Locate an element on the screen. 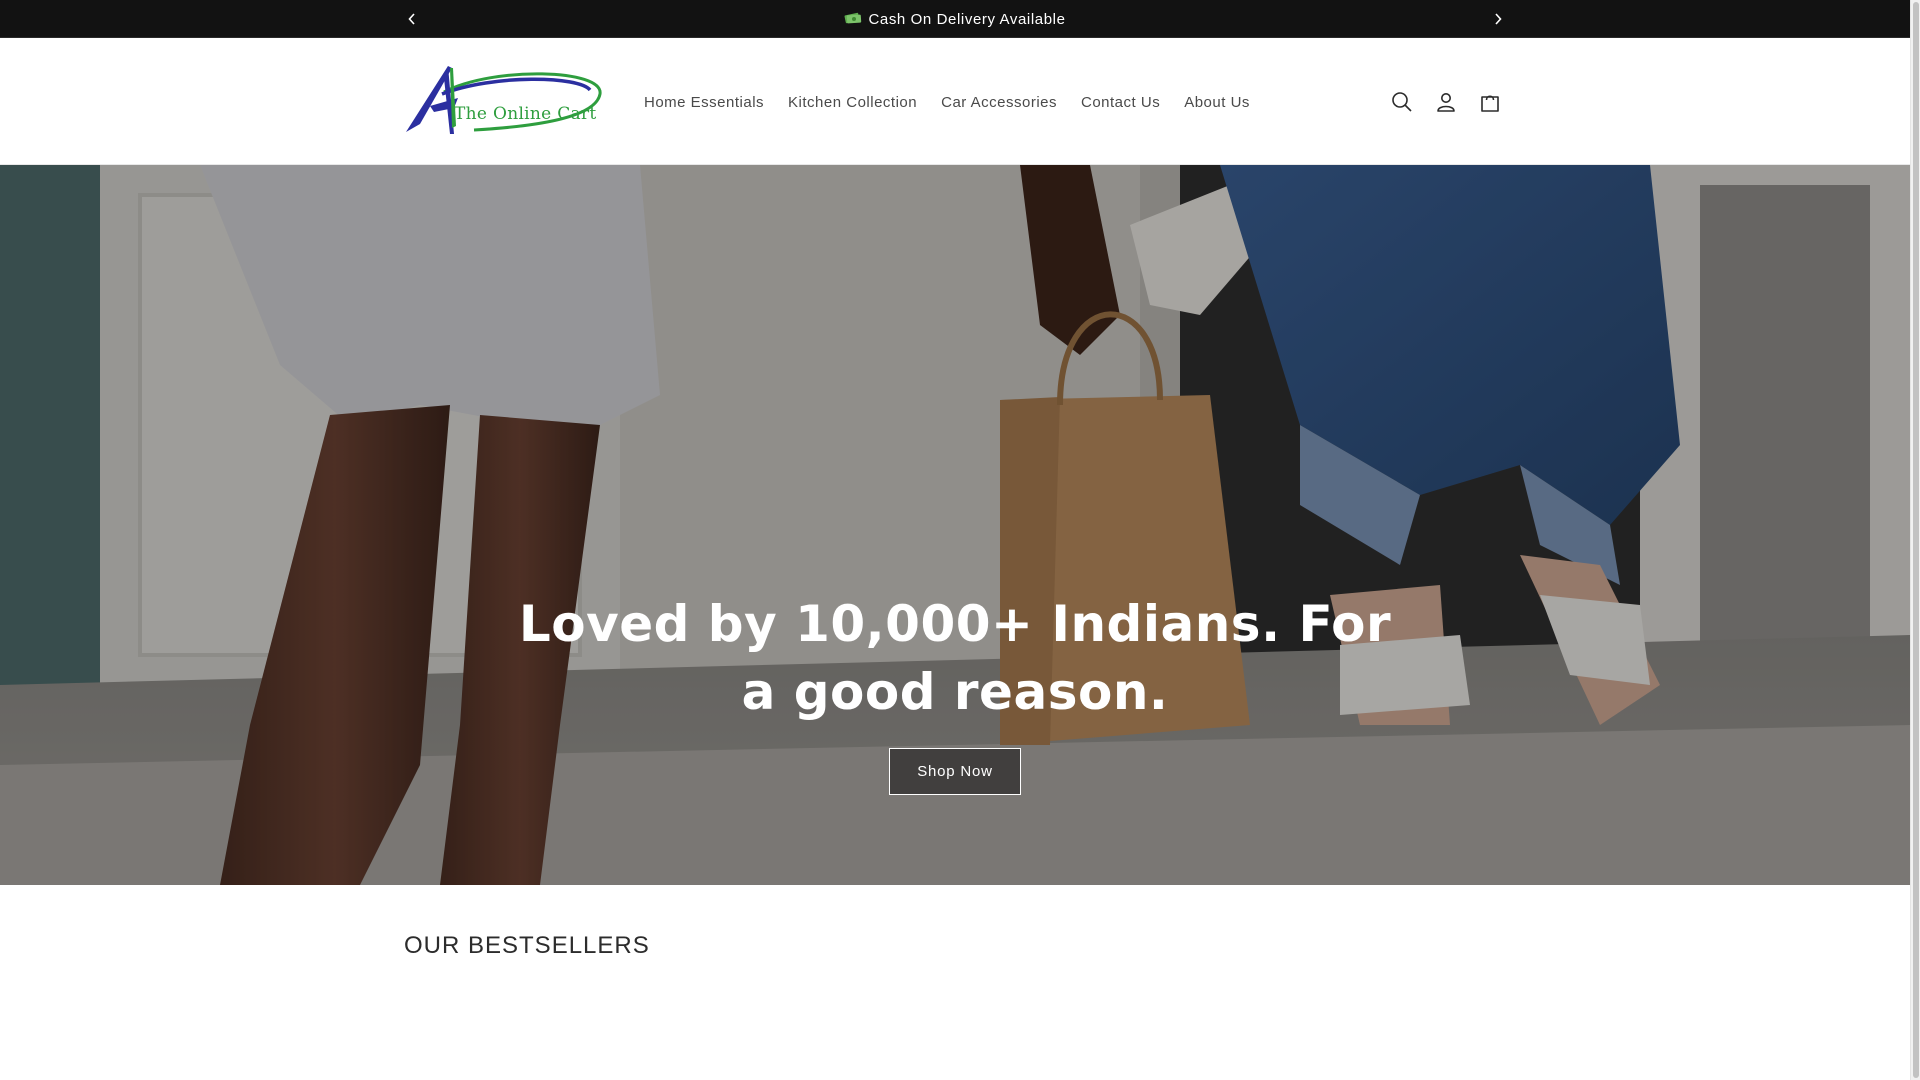  announcement-message: Cash On Delivery Available is located at coordinates (955, 19).